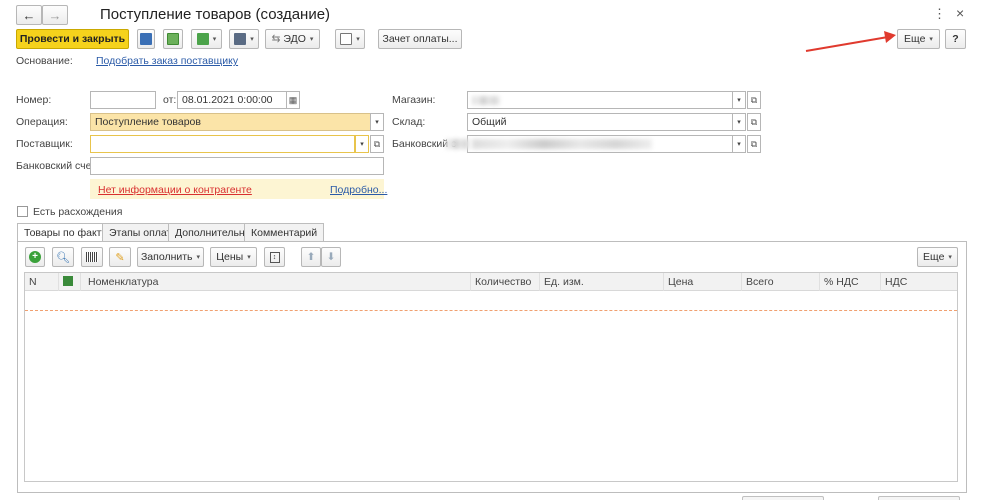  Describe the element at coordinates (78, 212) in the screenshot. I see `discrepancy-label: Есть расхождения` at that location.